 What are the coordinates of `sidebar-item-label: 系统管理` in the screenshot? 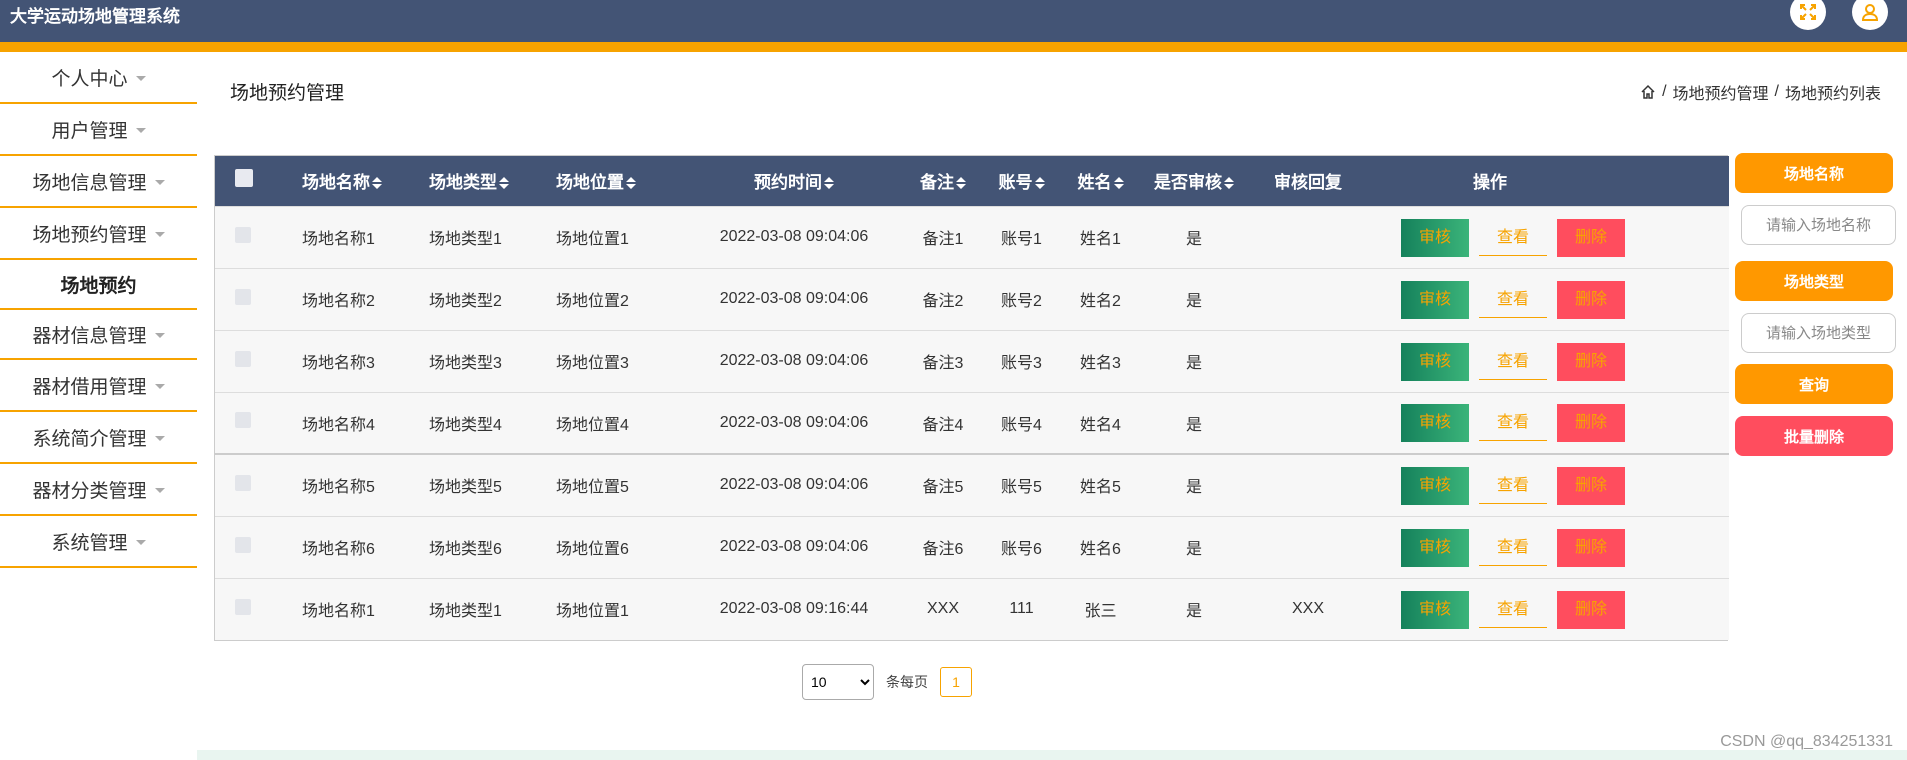 It's located at (89, 543).